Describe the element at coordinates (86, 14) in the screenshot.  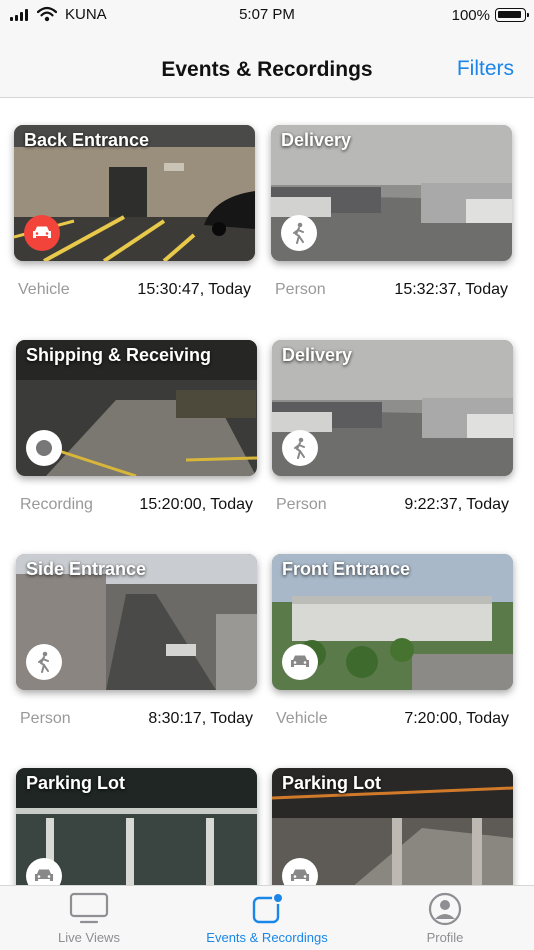
I see `carrier-name: KUNA` at that location.